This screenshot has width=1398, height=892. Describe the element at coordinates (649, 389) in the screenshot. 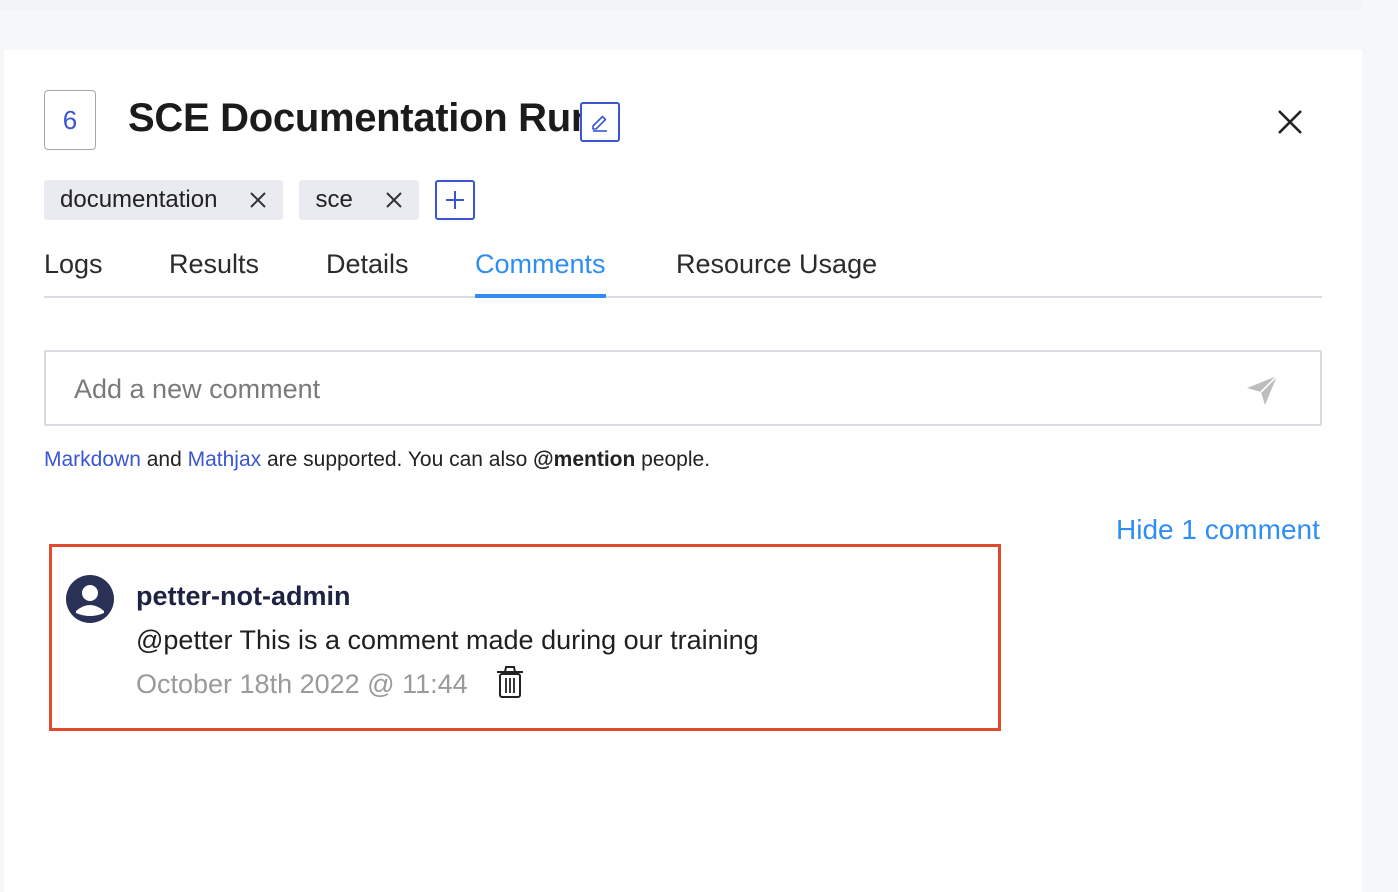

I see `new-comment-input` at that location.